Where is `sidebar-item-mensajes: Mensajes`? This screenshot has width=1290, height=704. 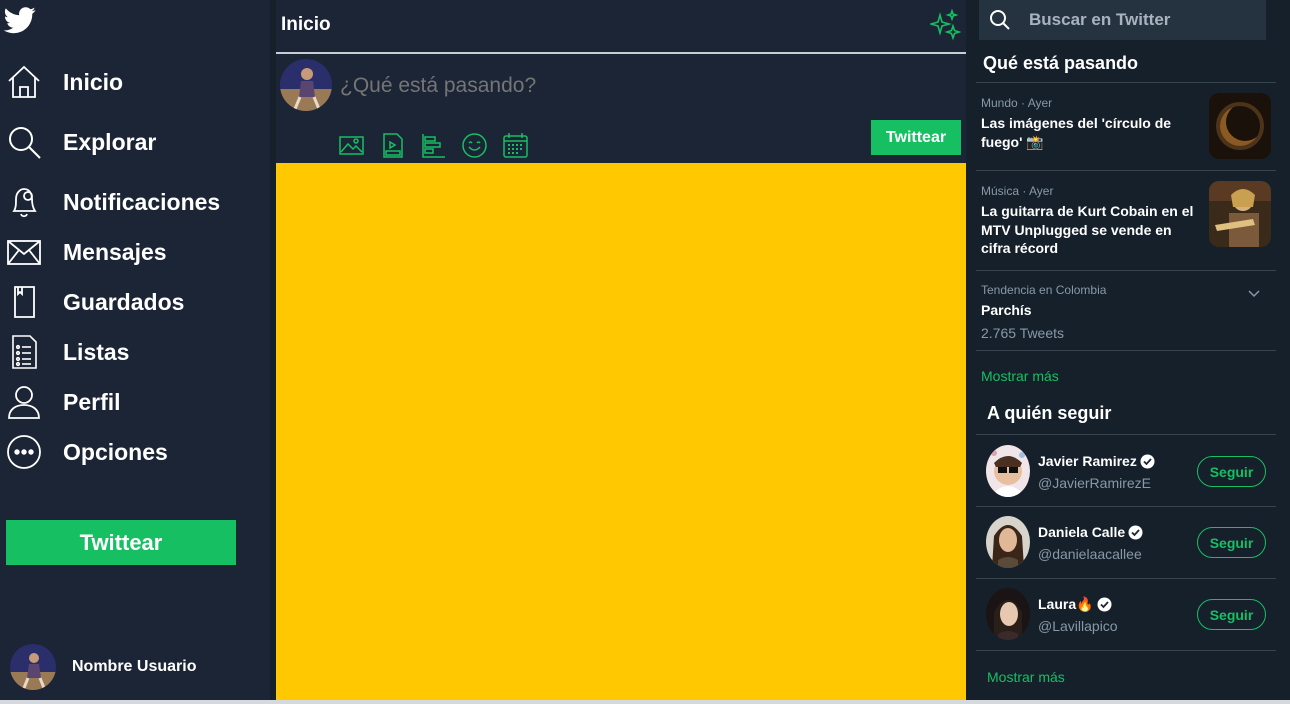 sidebar-item-mensajes: Mensajes is located at coordinates (86, 252).